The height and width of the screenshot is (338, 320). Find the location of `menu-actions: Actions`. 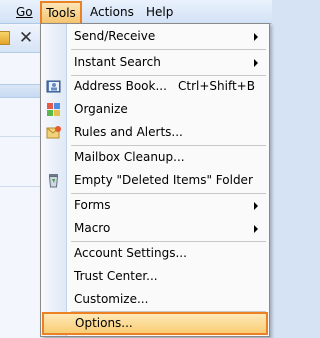

menu-actions: Actions is located at coordinates (112, 12).